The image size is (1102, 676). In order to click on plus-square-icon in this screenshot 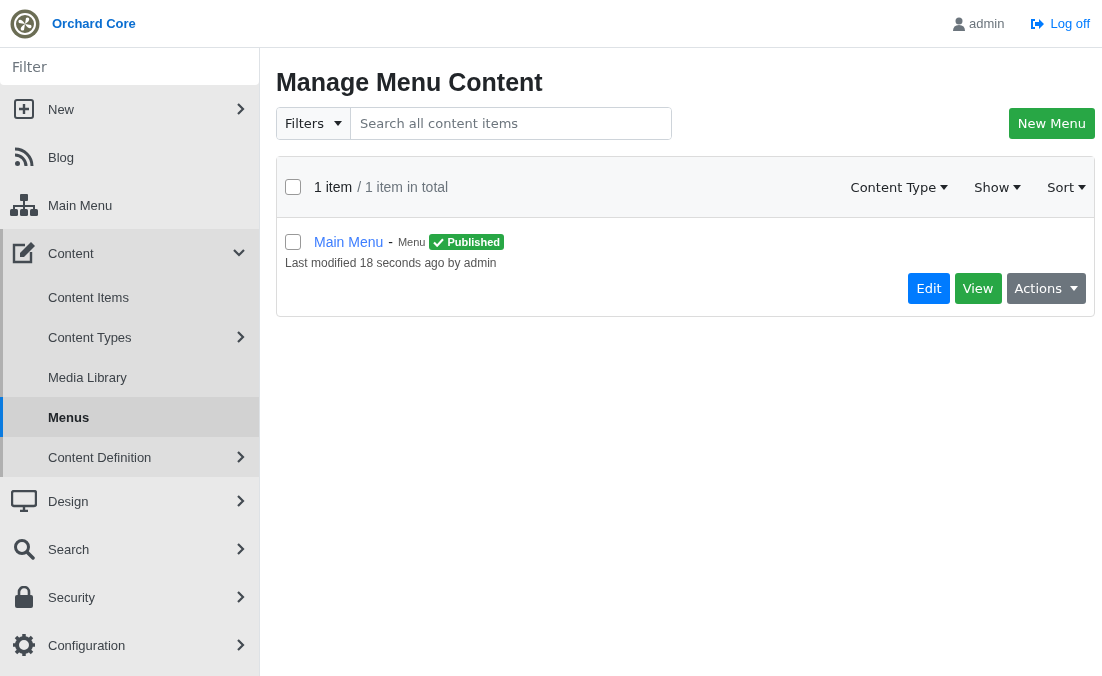, I will do `click(24, 109)`.